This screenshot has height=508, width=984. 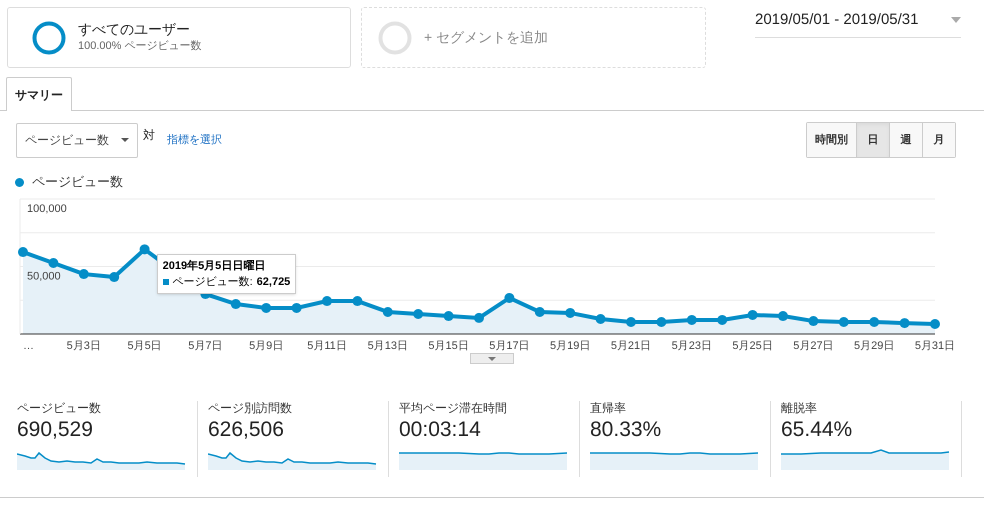 What do you see at coordinates (509, 346) in the screenshot?
I see `x-axis-label: 5月17日` at bounding box center [509, 346].